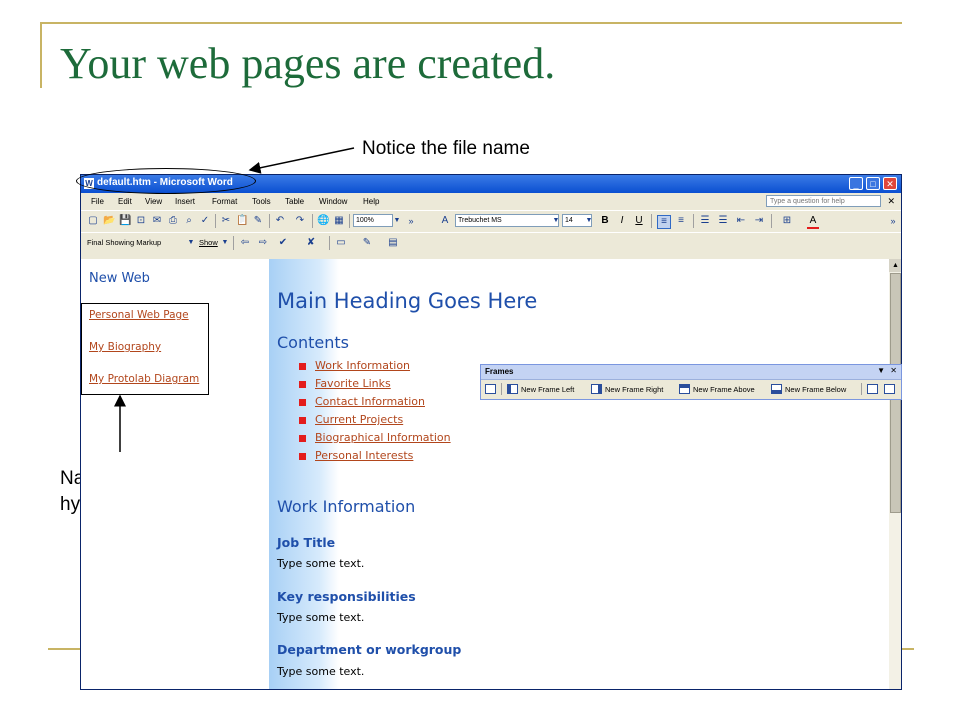  I want to click on callout-arrows, so click(234, 299).